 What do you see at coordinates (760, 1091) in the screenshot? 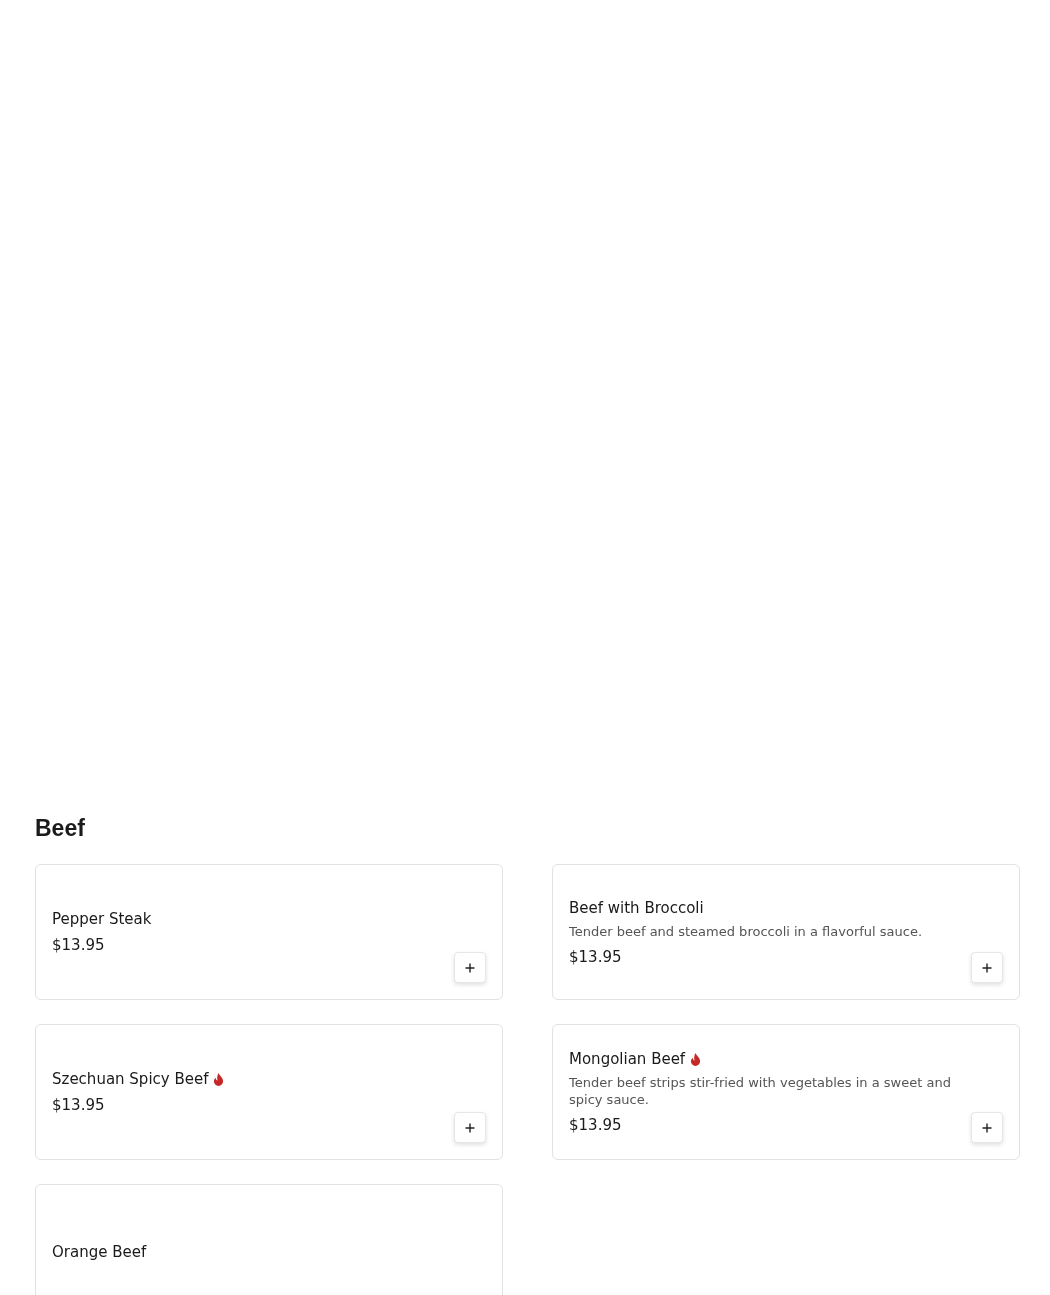
I see `item-description: Tender beef strips stir-fried with vegetables in a sweet and spicy sauce.` at bounding box center [760, 1091].